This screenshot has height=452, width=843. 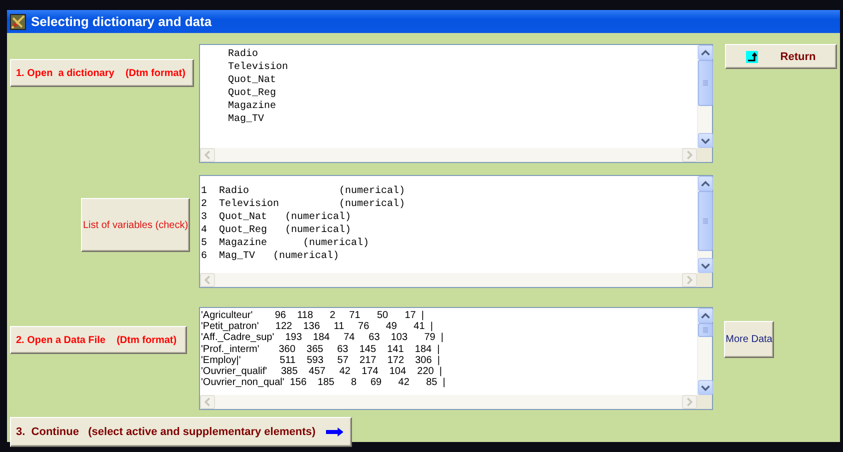 What do you see at coordinates (258, 67) in the screenshot?
I see `dictionary-entry: Television` at bounding box center [258, 67].